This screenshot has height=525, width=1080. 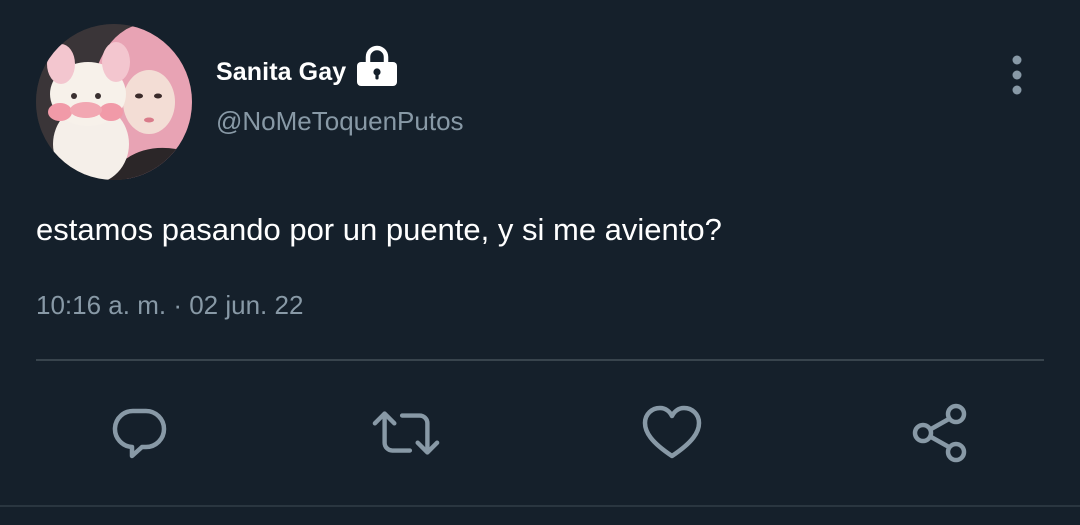 What do you see at coordinates (169, 305) in the screenshot?
I see `tweet-timestamp: 10:16 a. m. · 02 jun. 22` at bounding box center [169, 305].